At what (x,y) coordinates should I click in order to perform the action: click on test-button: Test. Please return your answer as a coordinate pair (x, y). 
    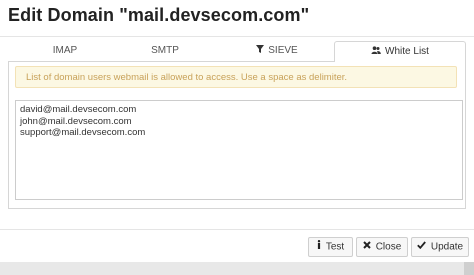
    Looking at the image, I should click on (330, 247).